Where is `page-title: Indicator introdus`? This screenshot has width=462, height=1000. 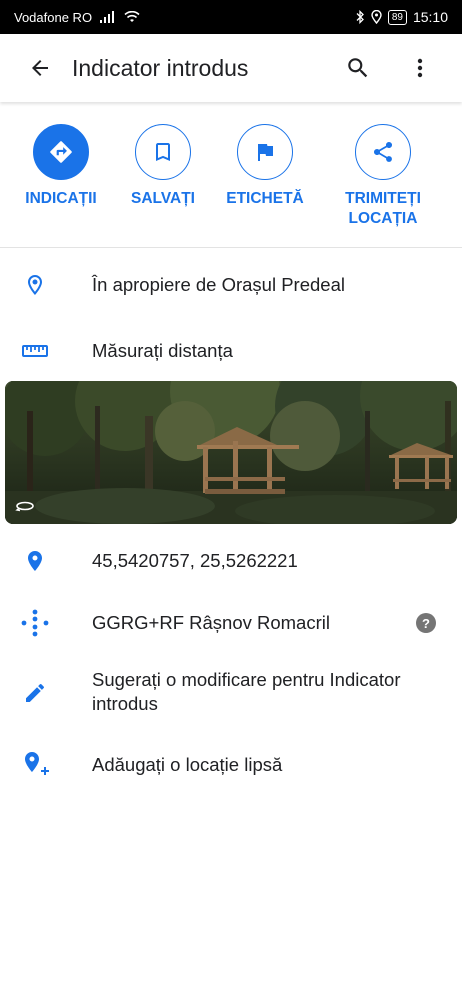 page-title: Indicator introdus is located at coordinates (160, 67).